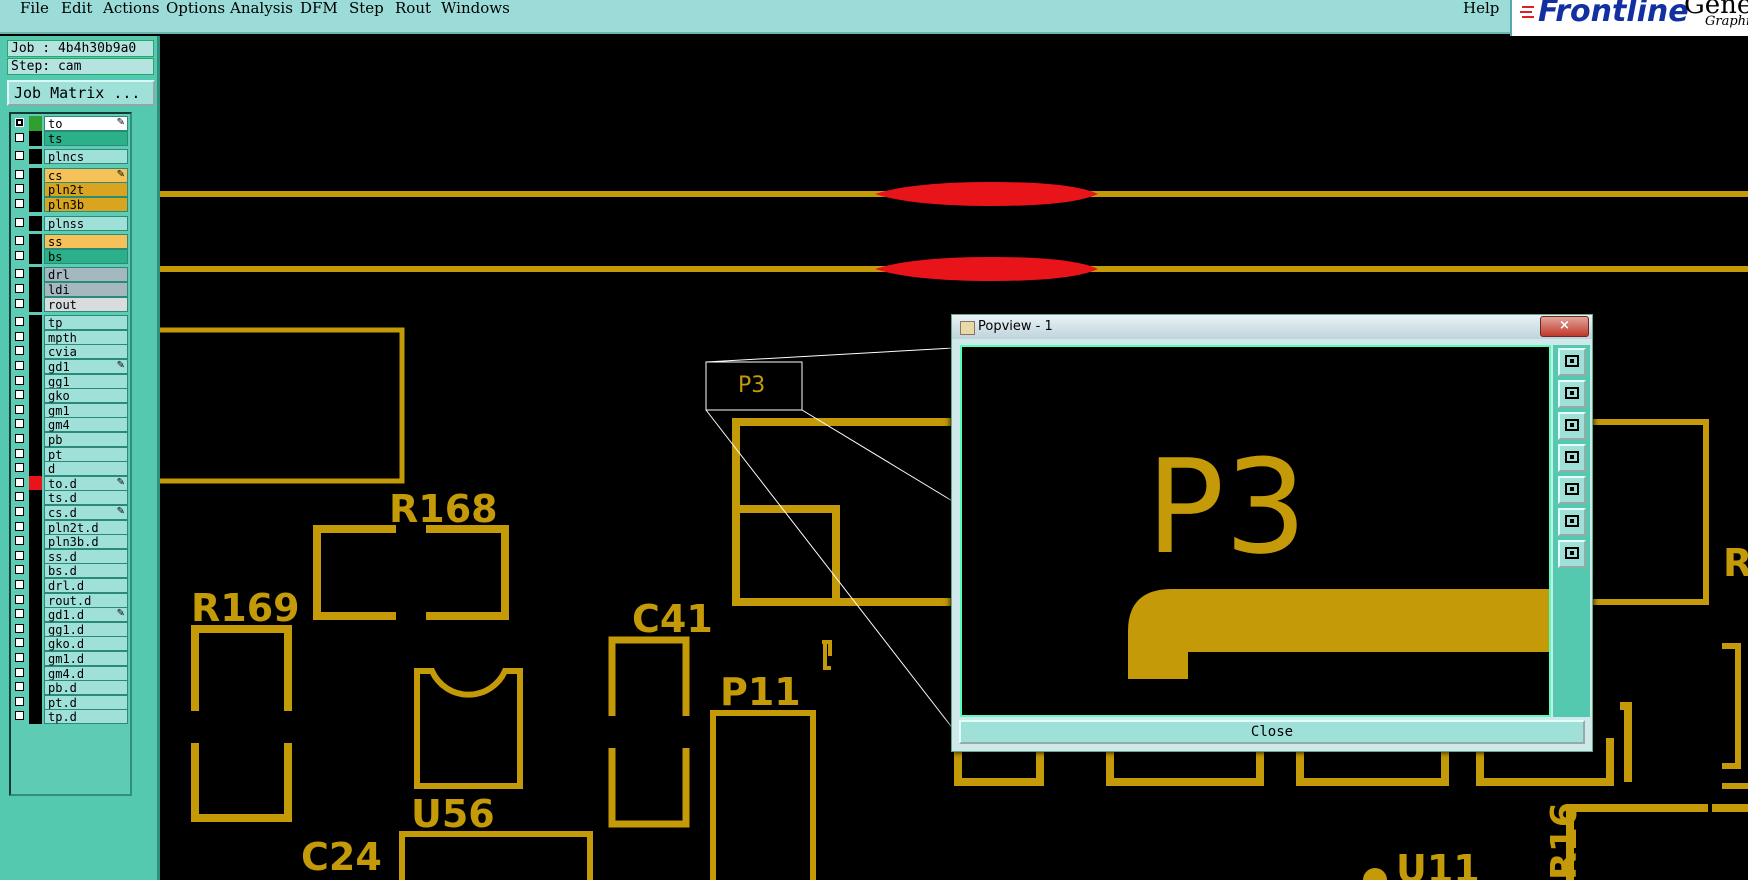 This screenshot has height=880, width=1748. Describe the element at coordinates (86, 688) in the screenshot. I see `layer-name: pb.d` at that location.